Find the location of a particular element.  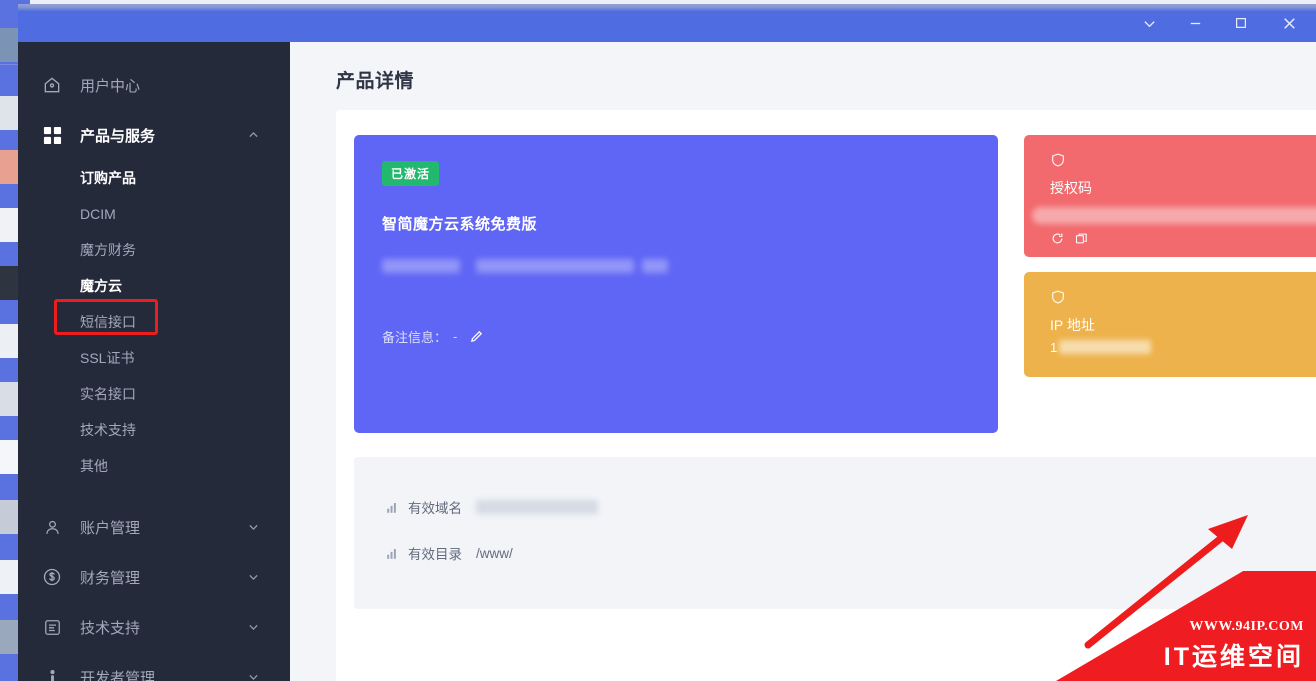

sidebar-item-label: 财务管理 is located at coordinates (110, 578).